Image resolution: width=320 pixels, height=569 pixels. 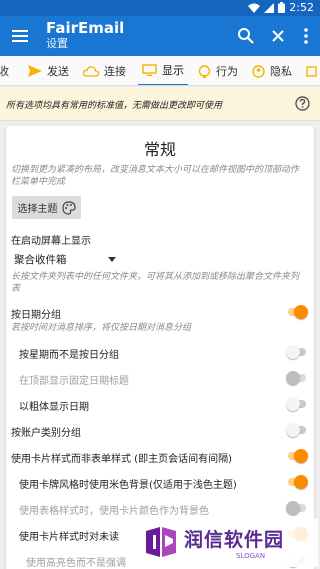 What do you see at coordinates (251, 556) in the screenshot?
I see `watermark-slogan: SLOGAN` at bounding box center [251, 556].